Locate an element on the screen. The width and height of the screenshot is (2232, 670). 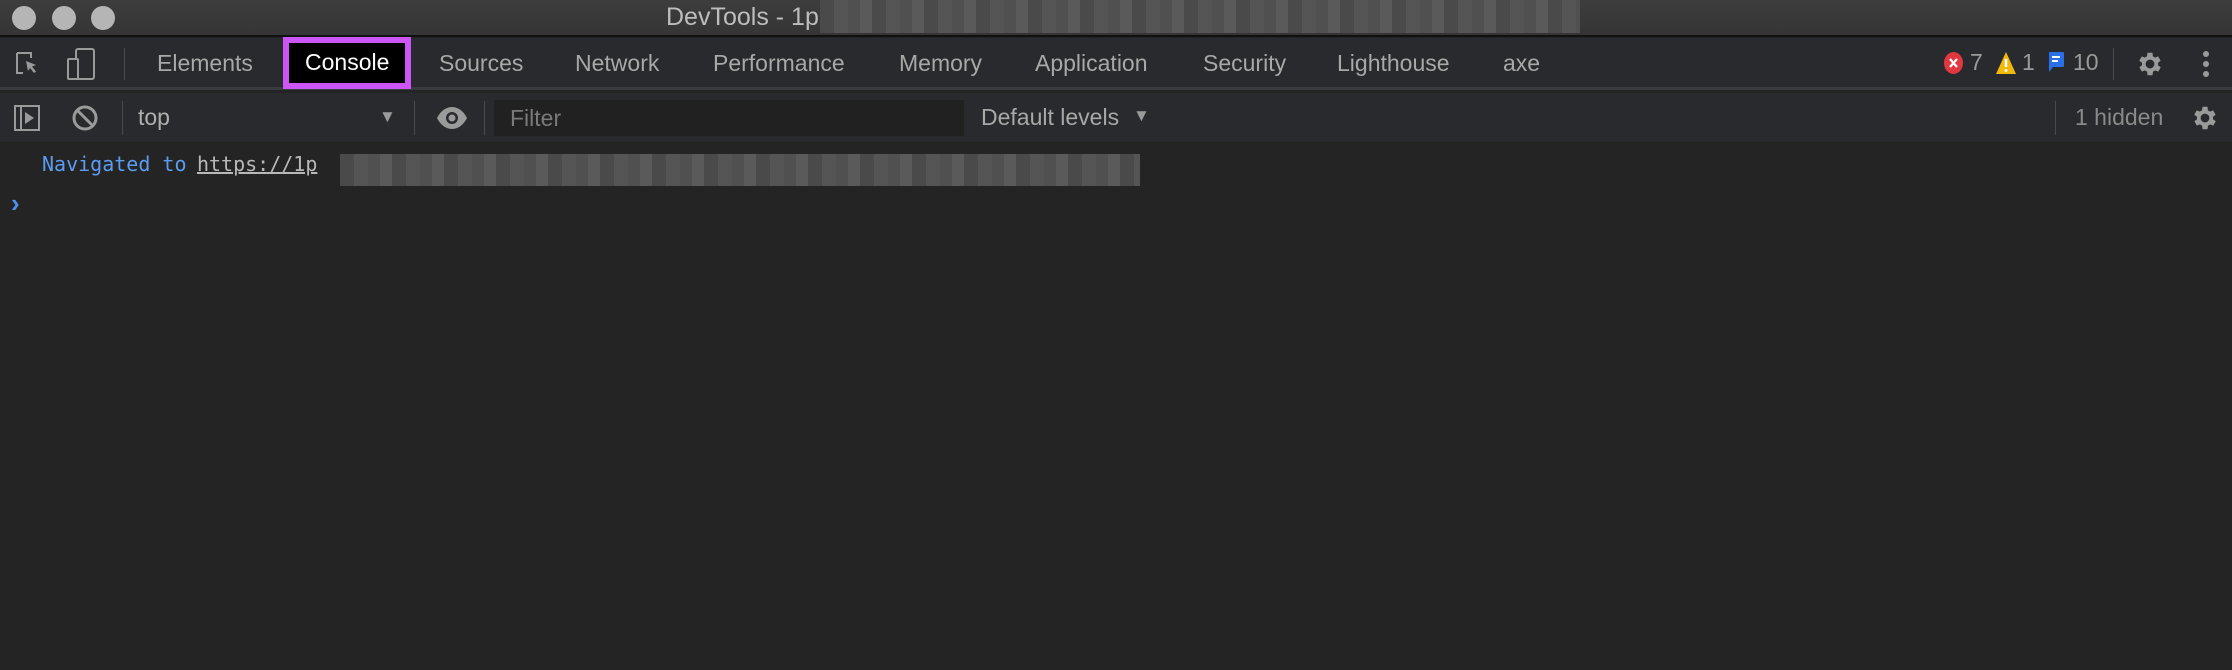
console-settings-gear-icon is located at coordinates (2205, 118).